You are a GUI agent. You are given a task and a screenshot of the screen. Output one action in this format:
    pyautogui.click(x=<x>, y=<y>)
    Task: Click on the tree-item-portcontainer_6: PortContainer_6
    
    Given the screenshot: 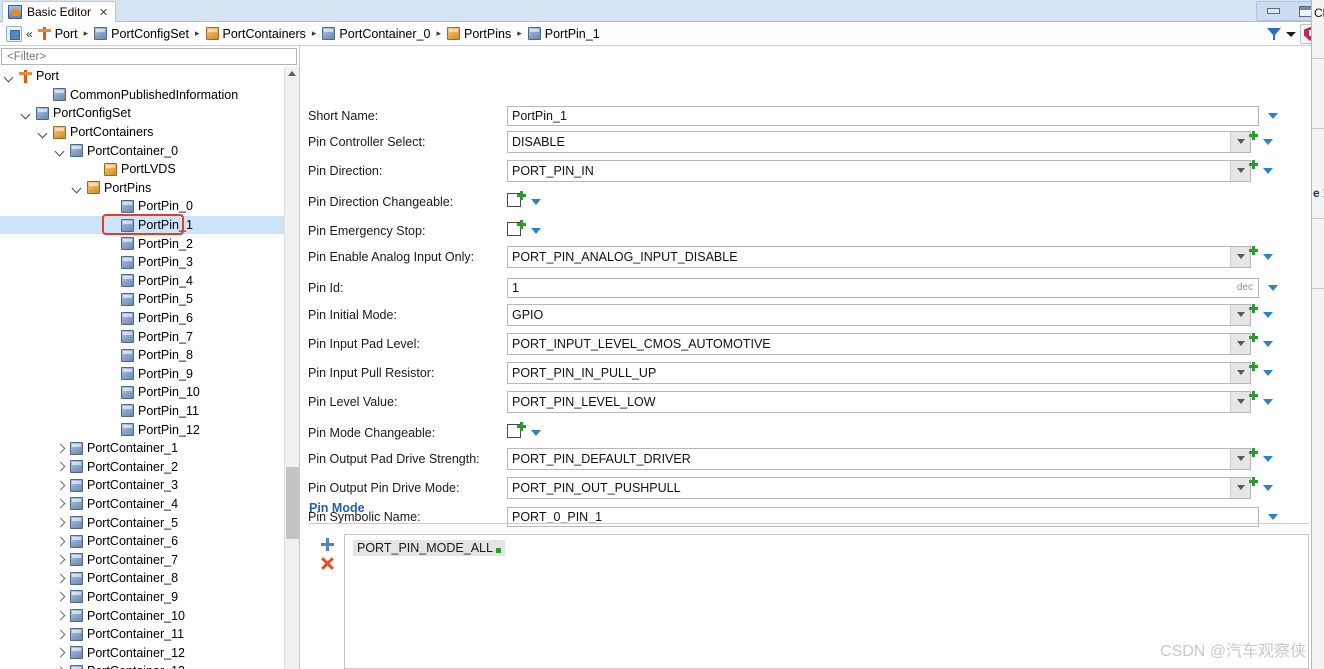 What is the action you would take?
    pyautogui.click(x=142, y=541)
    